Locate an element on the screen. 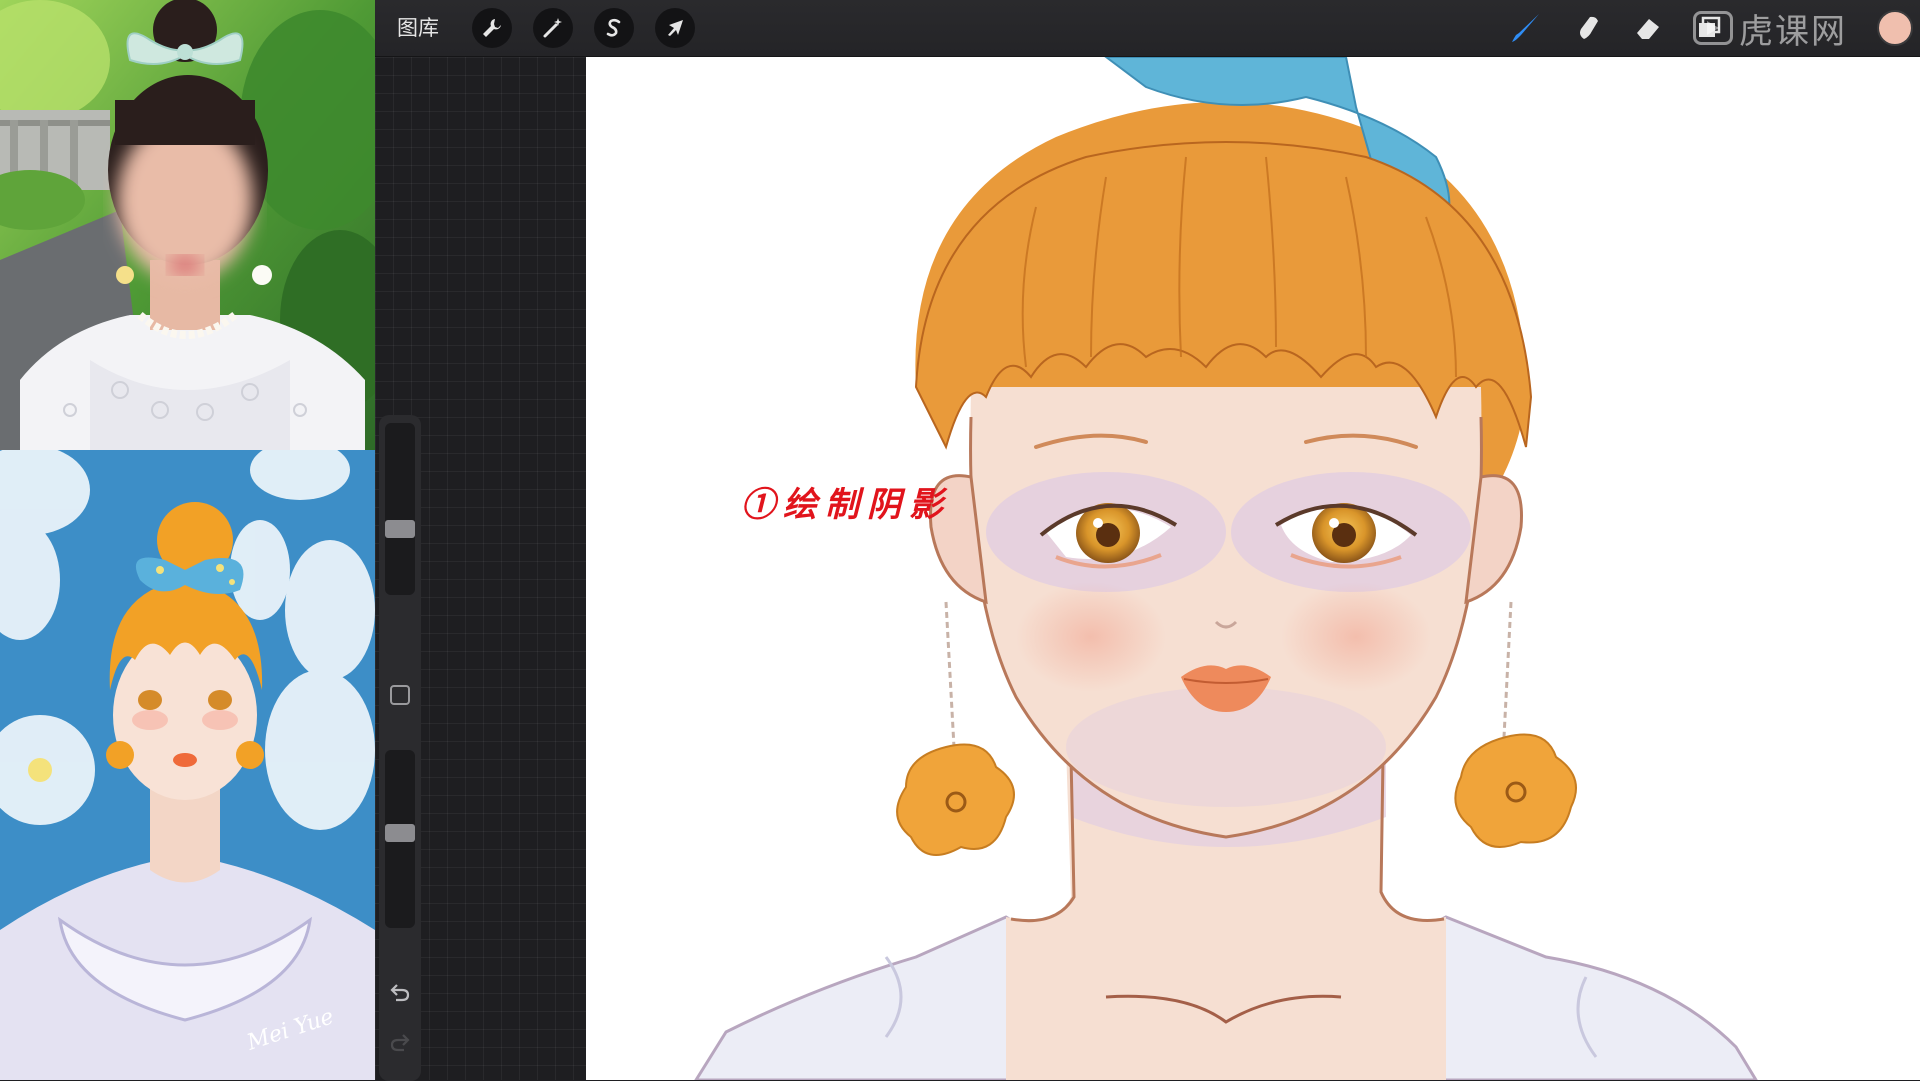 The width and height of the screenshot is (1920, 1081). undo-button is located at coordinates (400, 992).